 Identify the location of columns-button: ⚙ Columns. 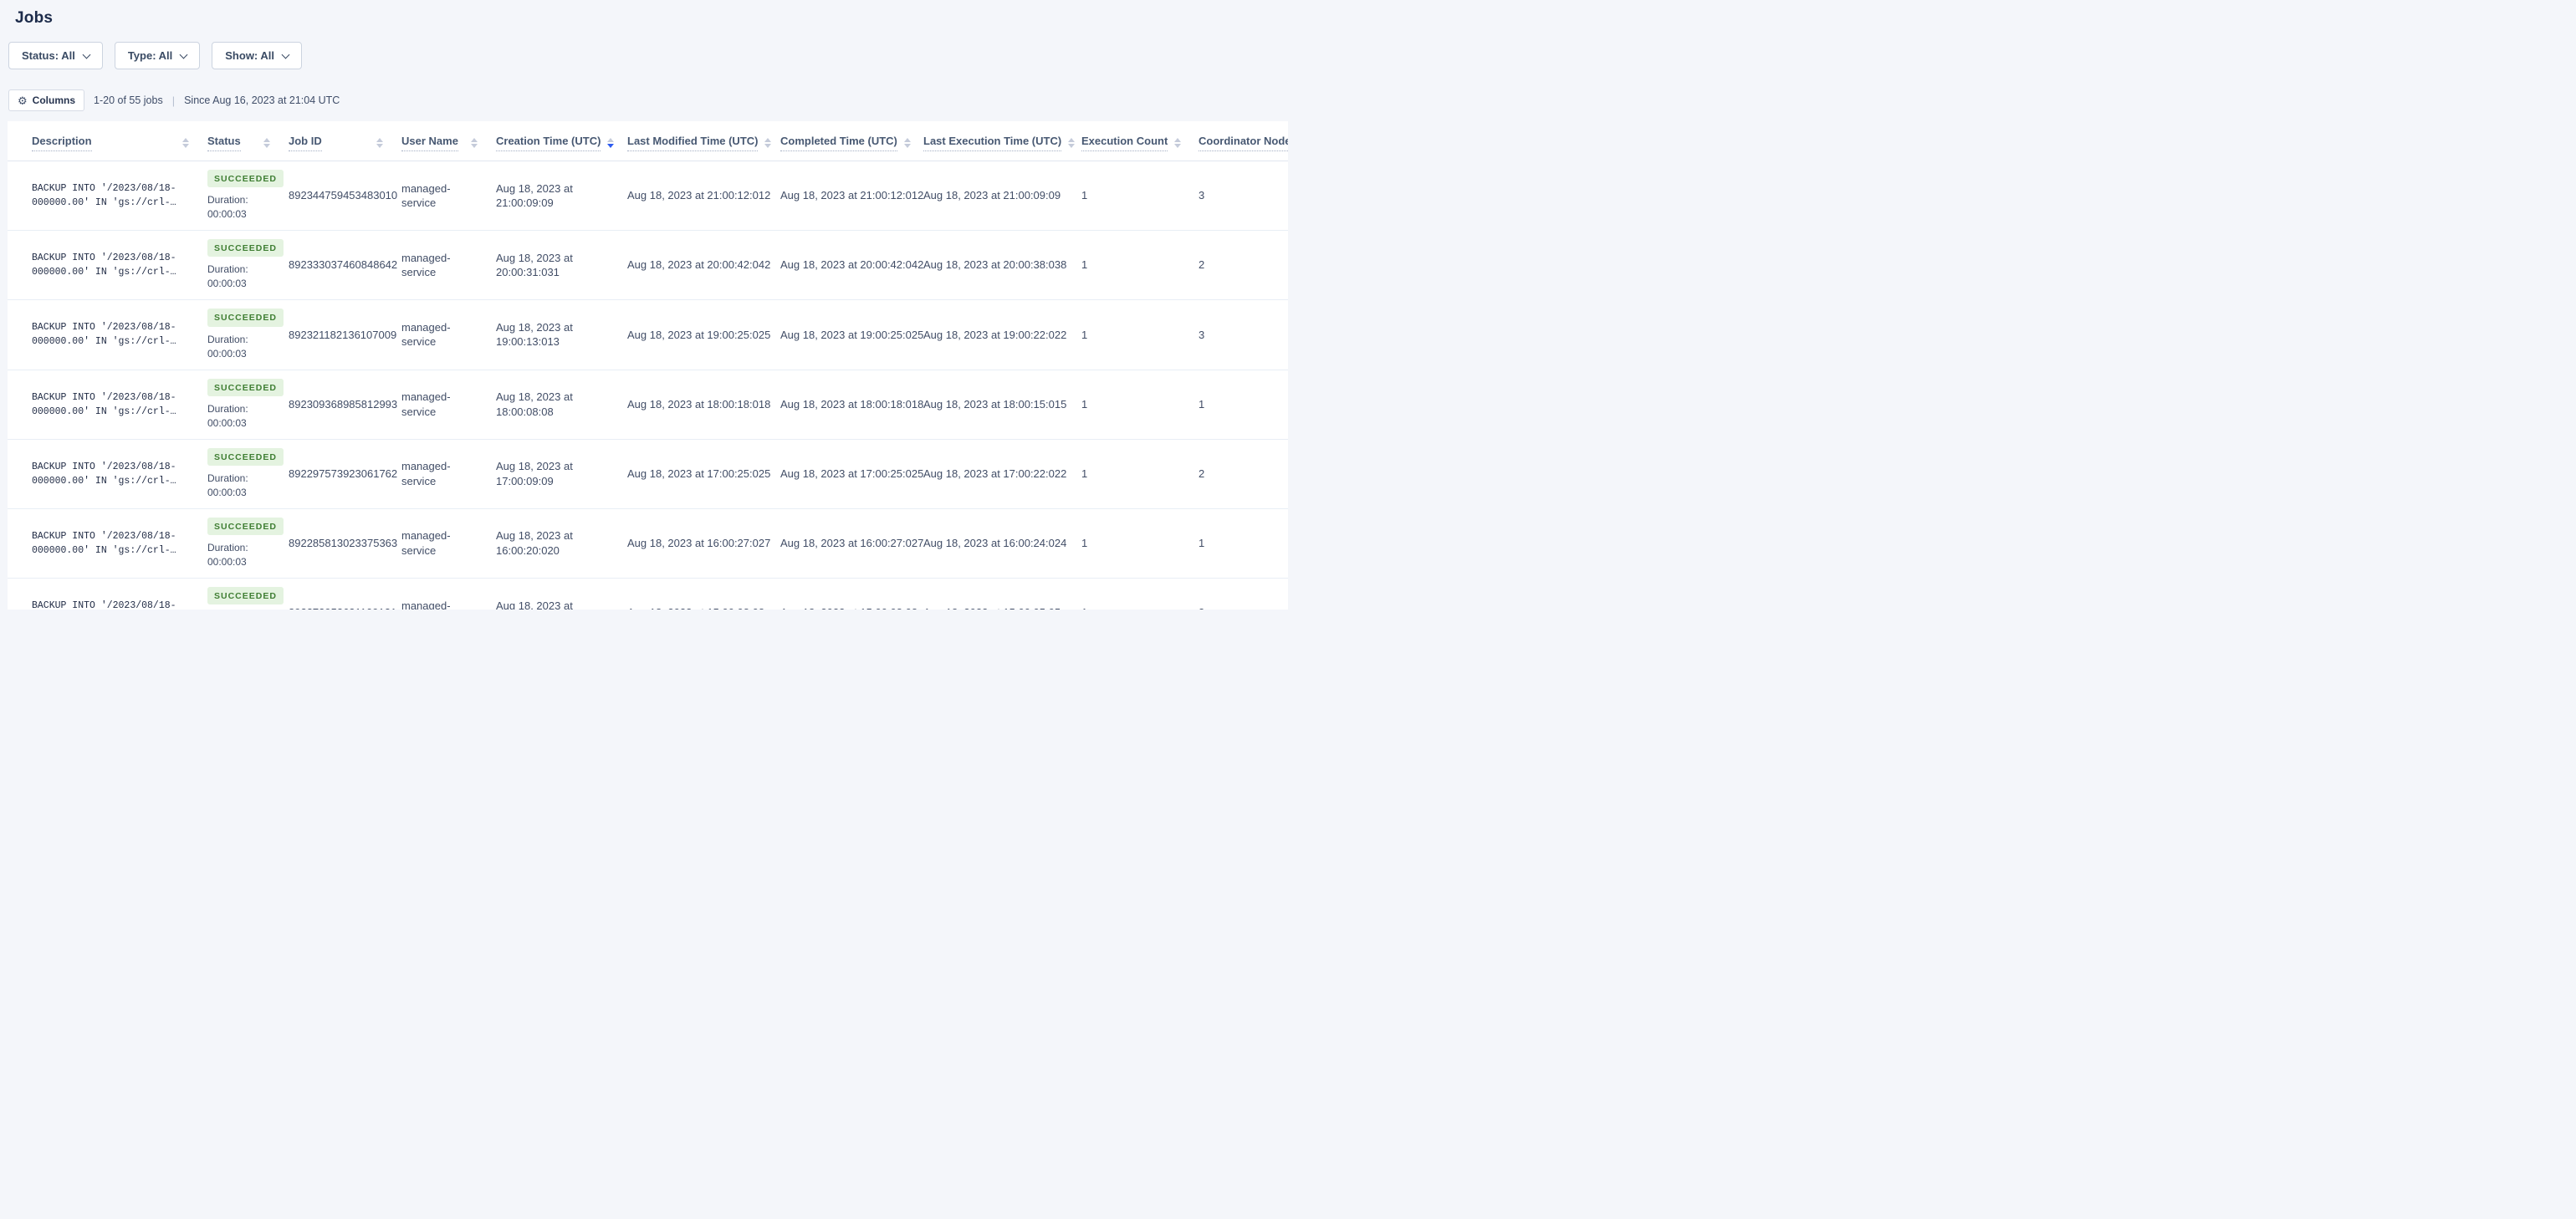
(46, 100).